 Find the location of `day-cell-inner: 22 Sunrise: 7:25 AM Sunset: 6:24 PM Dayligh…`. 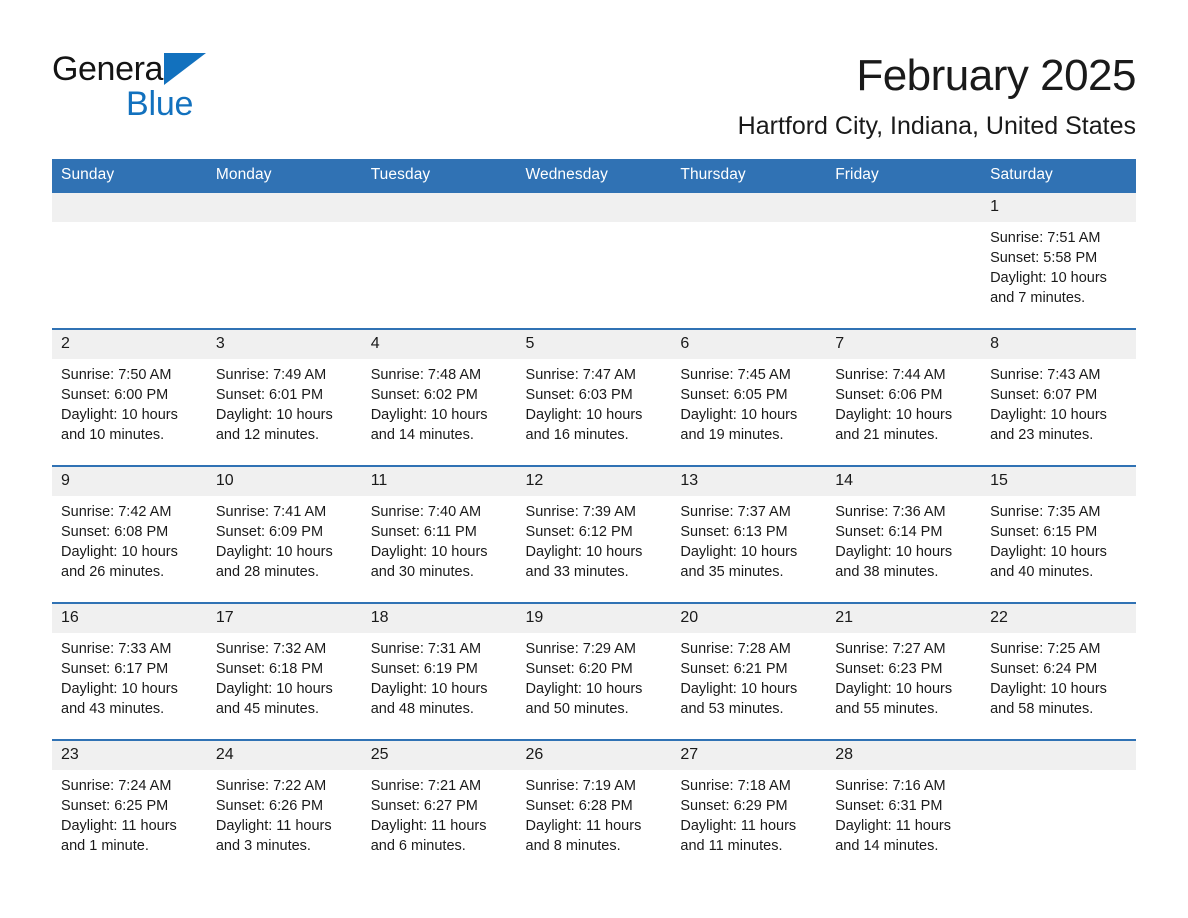

day-cell-inner: 22 Sunrise: 7:25 AM Sunset: 6:24 PM Dayligh… is located at coordinates (1058, 671).